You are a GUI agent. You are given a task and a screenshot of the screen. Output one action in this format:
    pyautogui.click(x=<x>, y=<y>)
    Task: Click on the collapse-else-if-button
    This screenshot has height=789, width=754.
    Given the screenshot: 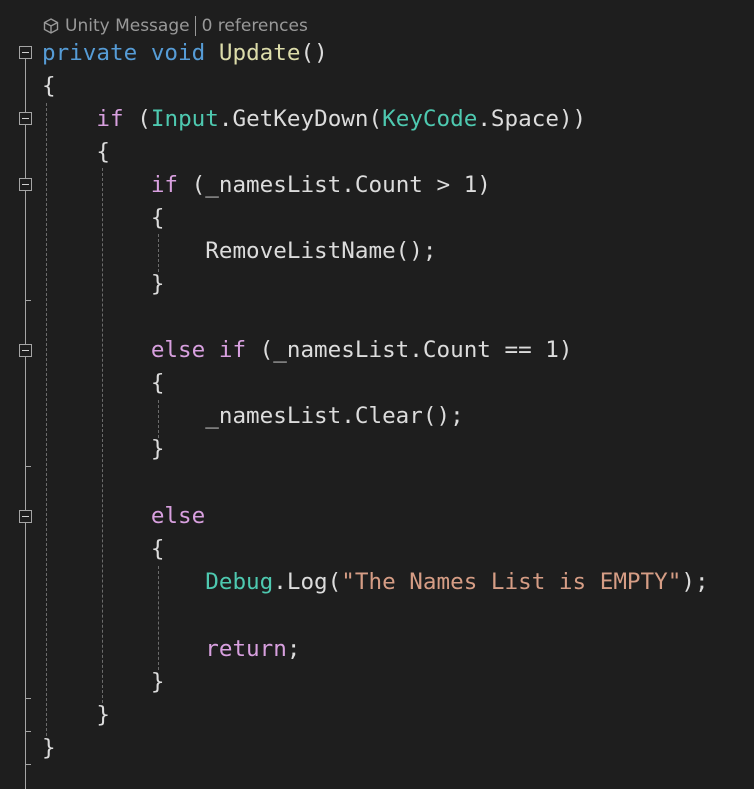 What is the action you would take?
    pyautogui.click(x=25, y=350)
    